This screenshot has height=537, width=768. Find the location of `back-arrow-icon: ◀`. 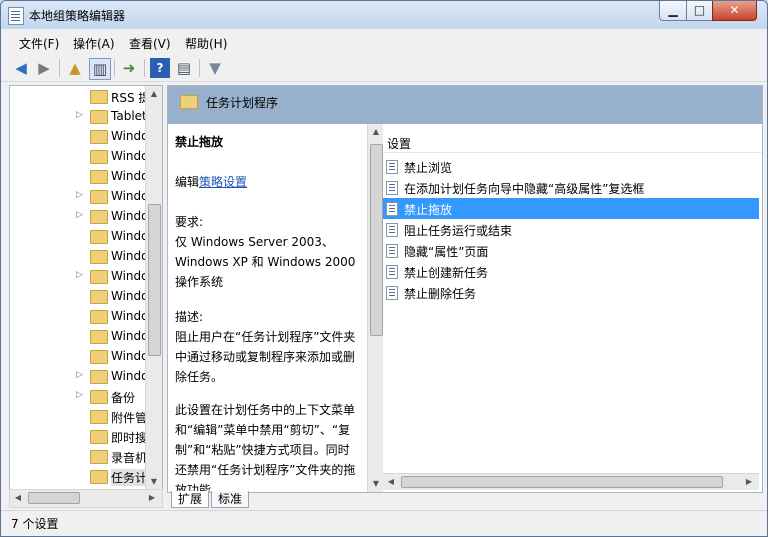

back-arrow-icon: ◀ is located at coordinates (21, 68).